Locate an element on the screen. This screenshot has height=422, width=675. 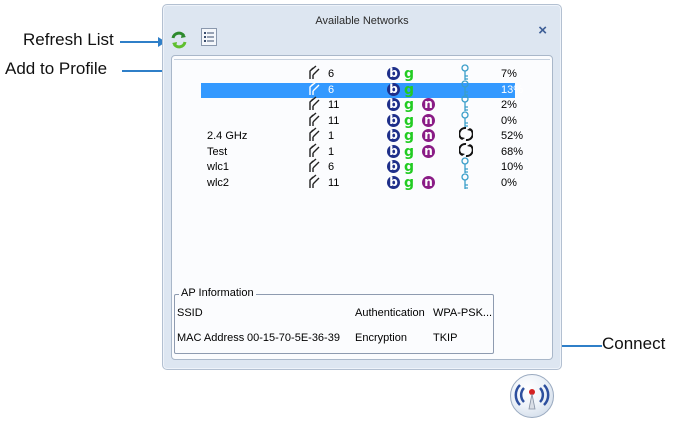
encryption-label: Encryption is located at coordinates (381, 338).